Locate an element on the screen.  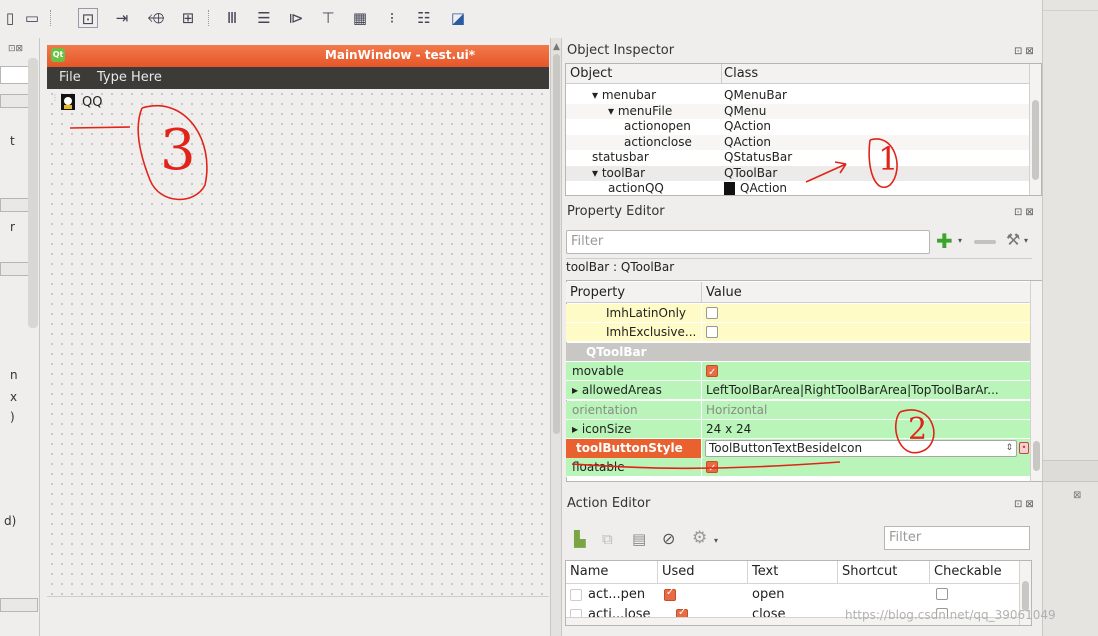
annotation-underline-style is located at coordinates (706, 465).